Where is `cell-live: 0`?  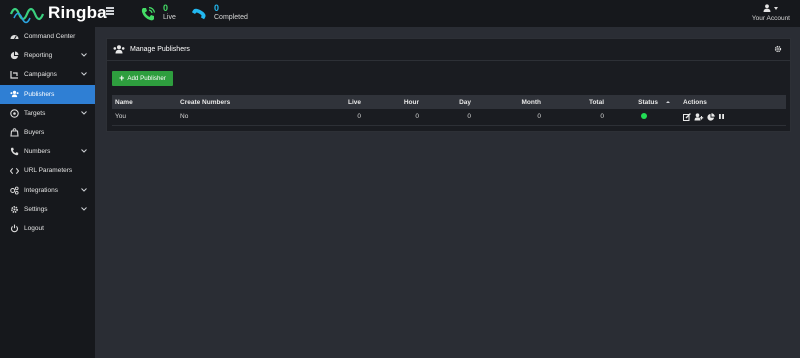 cell-live: 0 is located at coordinates (348, 117).